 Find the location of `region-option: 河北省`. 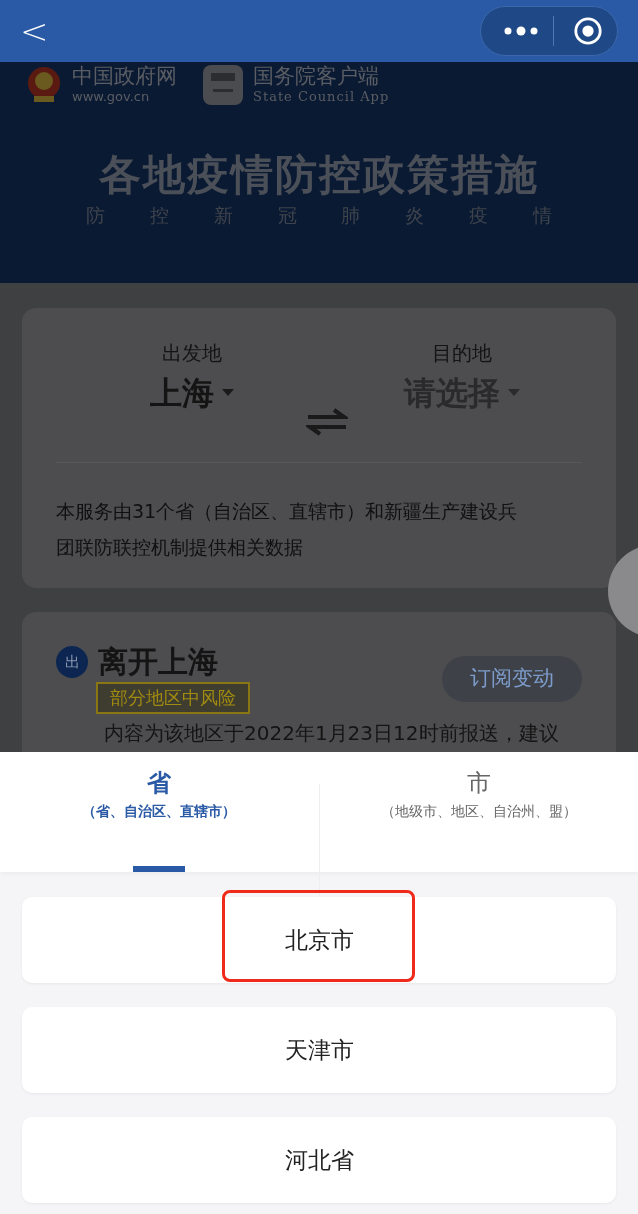

region-option: 河北省 is located at coordinates (319, 1160).